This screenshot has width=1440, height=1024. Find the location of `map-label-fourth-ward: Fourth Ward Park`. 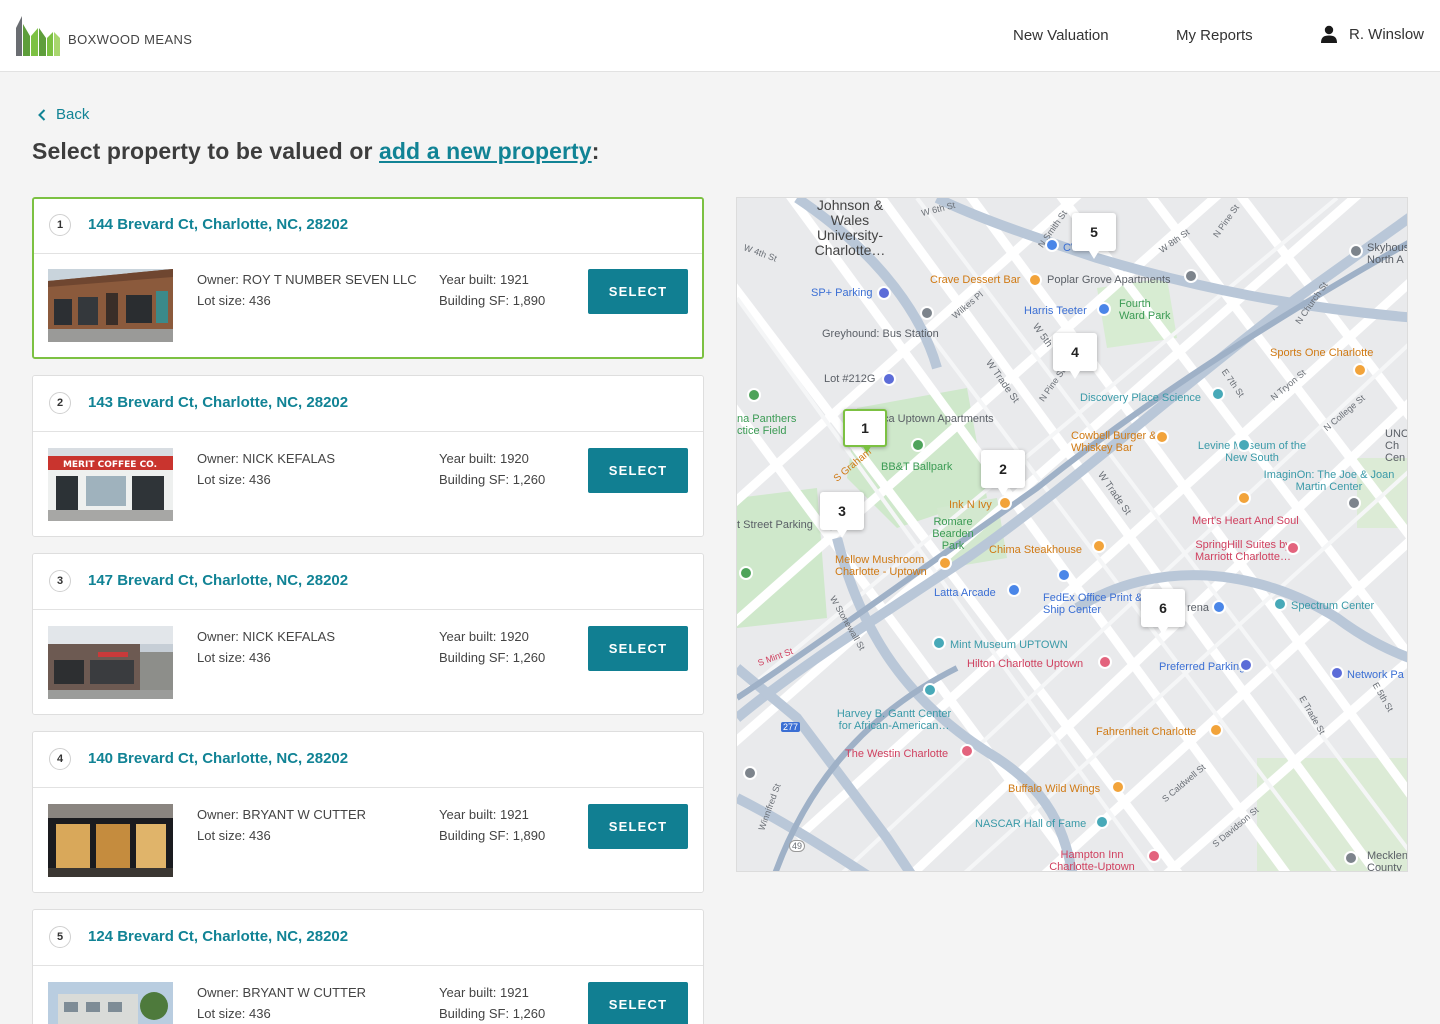

map-label-fourth-ward: Fourth Ward Park is located at coordinates (1145, 310).